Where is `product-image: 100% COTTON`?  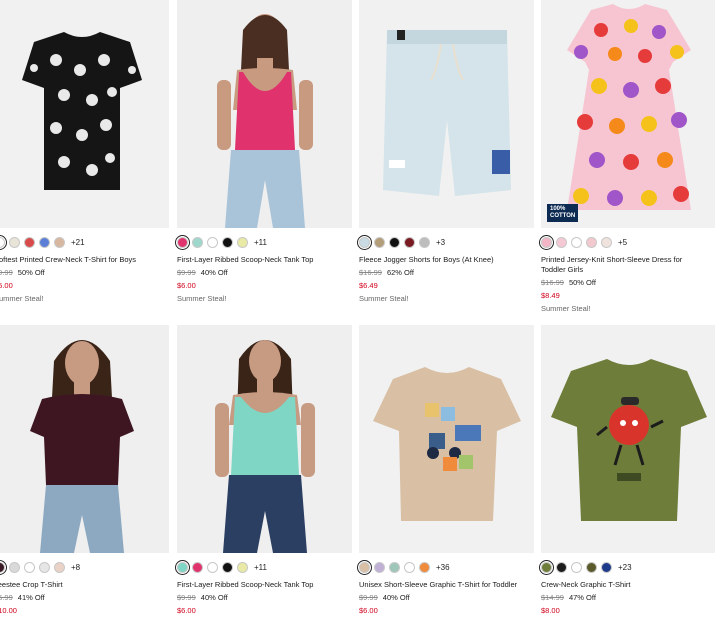 product-image: 100% COTTON is located at coordinates (628, 114).